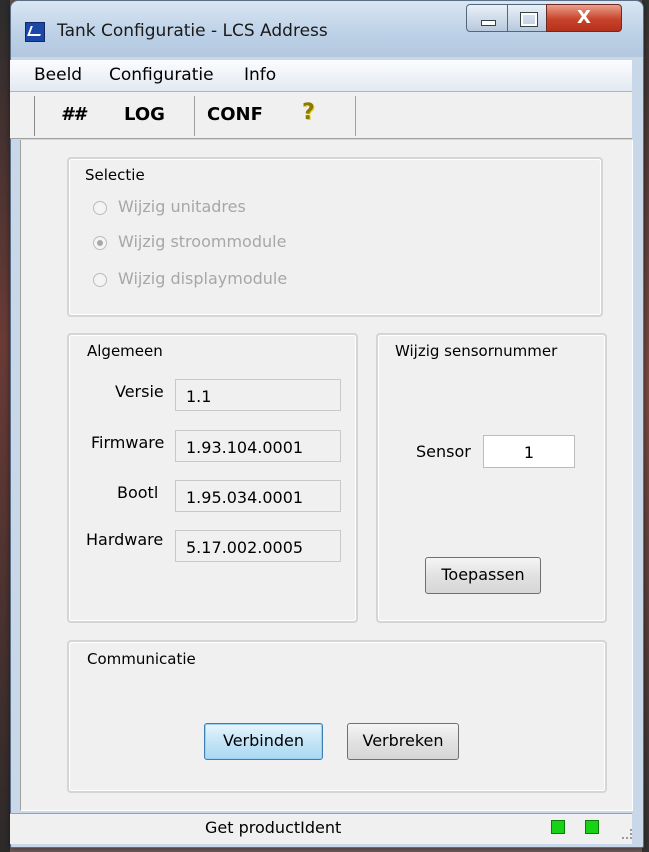  I want to click on menu-info: Info, so click(260, 75).